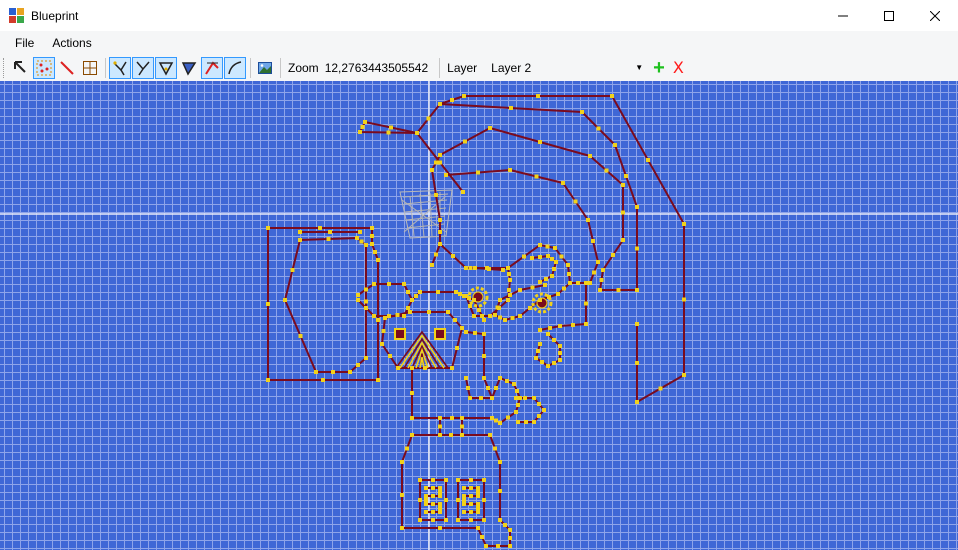 The image size is (958, 550). Describe the element at coordinates (4, 67) in the screenshot. I see `toolbar-grip` at that location.